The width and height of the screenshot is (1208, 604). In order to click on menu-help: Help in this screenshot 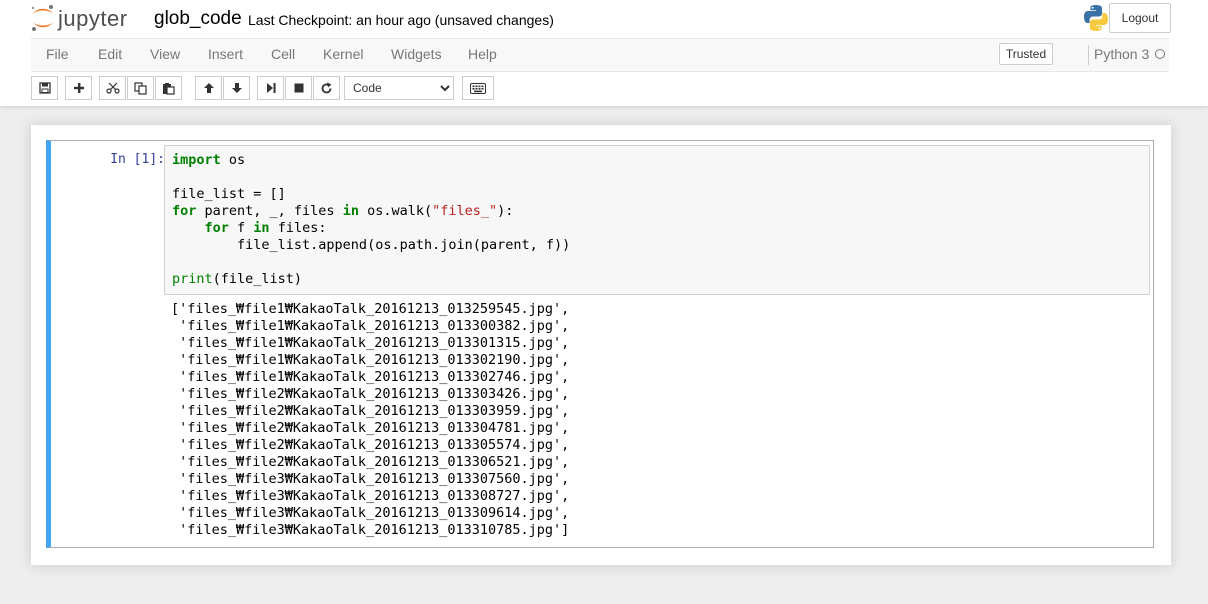, I will do `click(482, 54)`.